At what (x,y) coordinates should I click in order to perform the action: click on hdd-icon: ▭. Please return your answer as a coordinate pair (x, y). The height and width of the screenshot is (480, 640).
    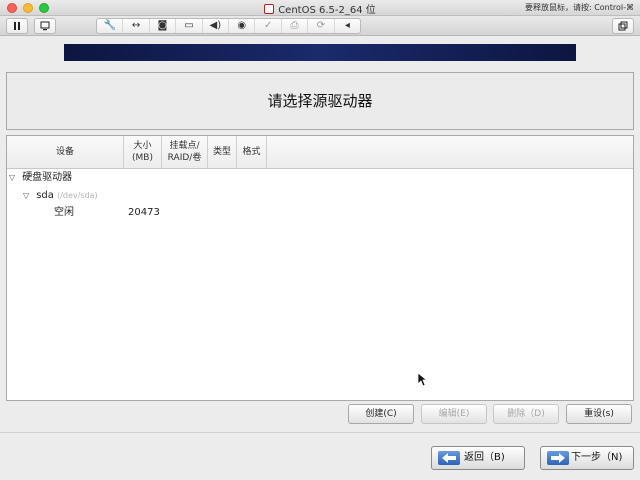
    Looking at the image, I should click on (189, 26).